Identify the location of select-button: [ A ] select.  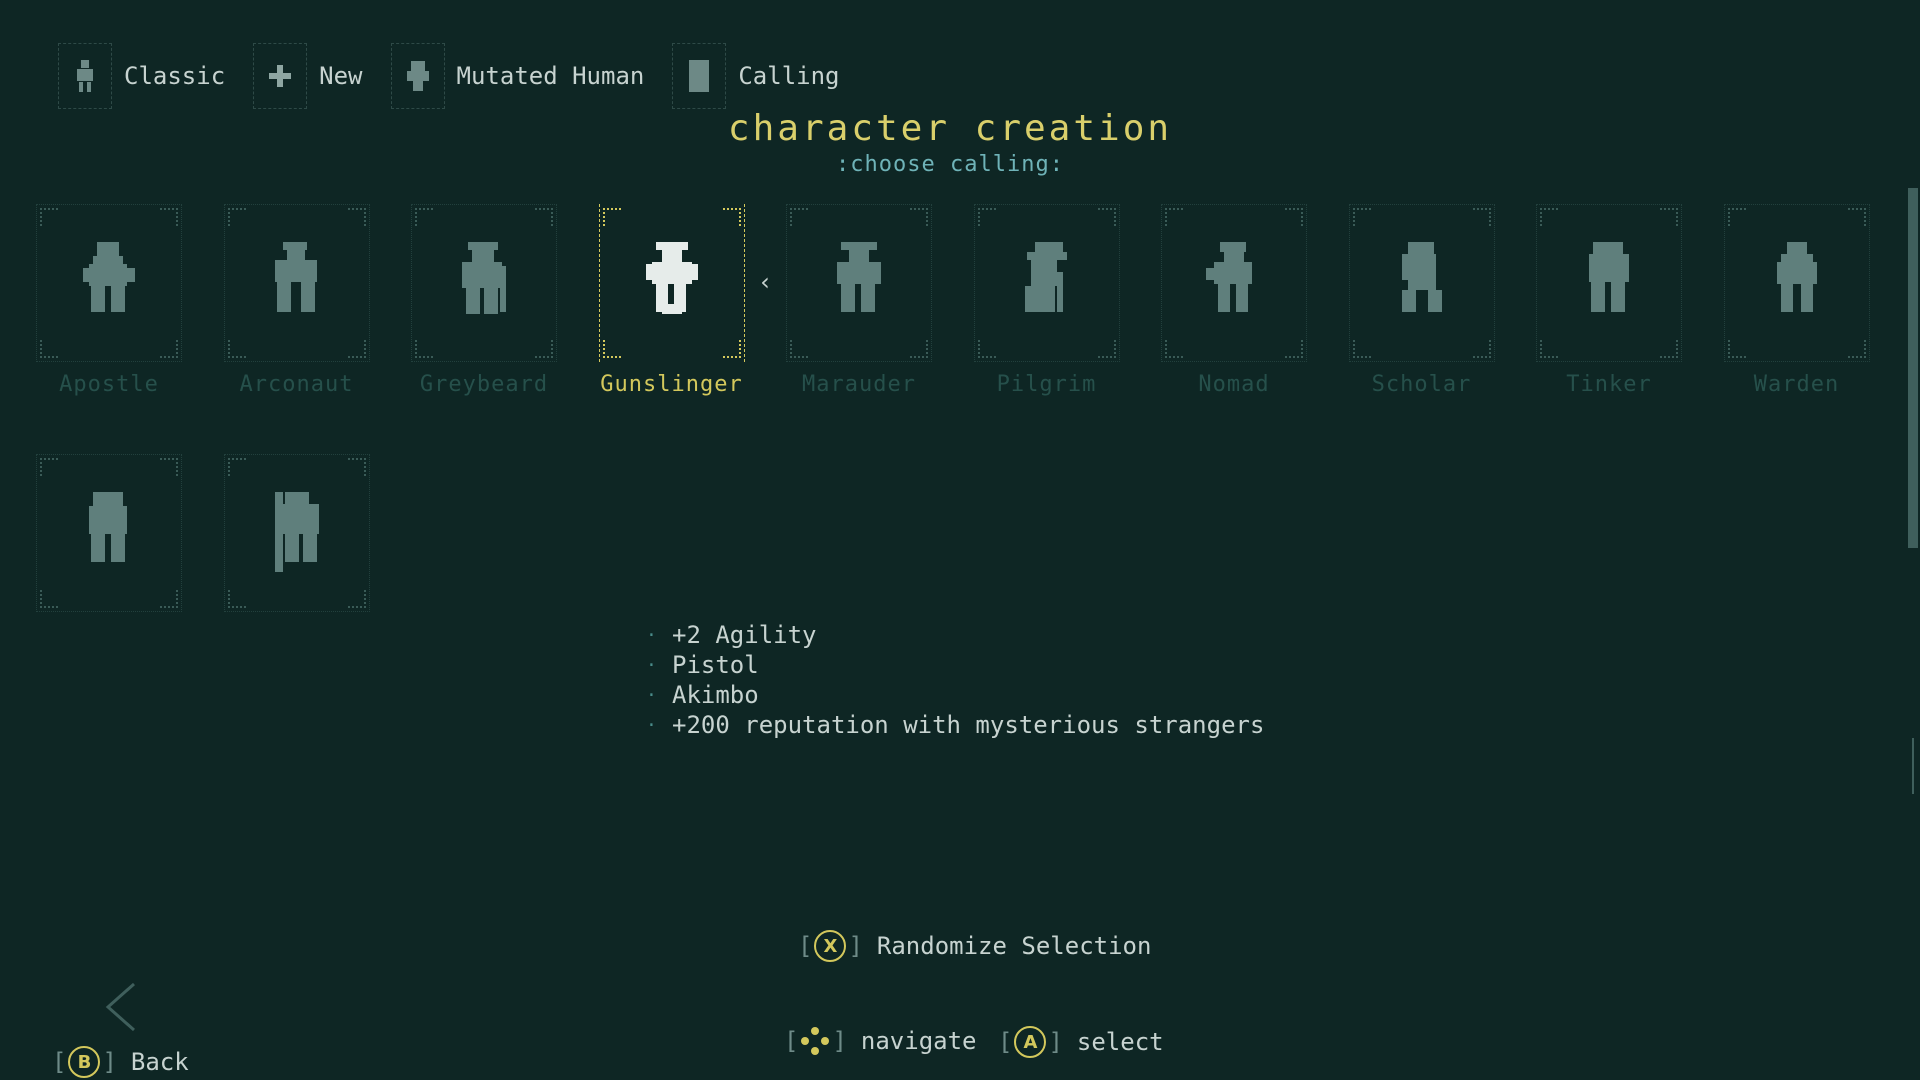
(1081, 1042).